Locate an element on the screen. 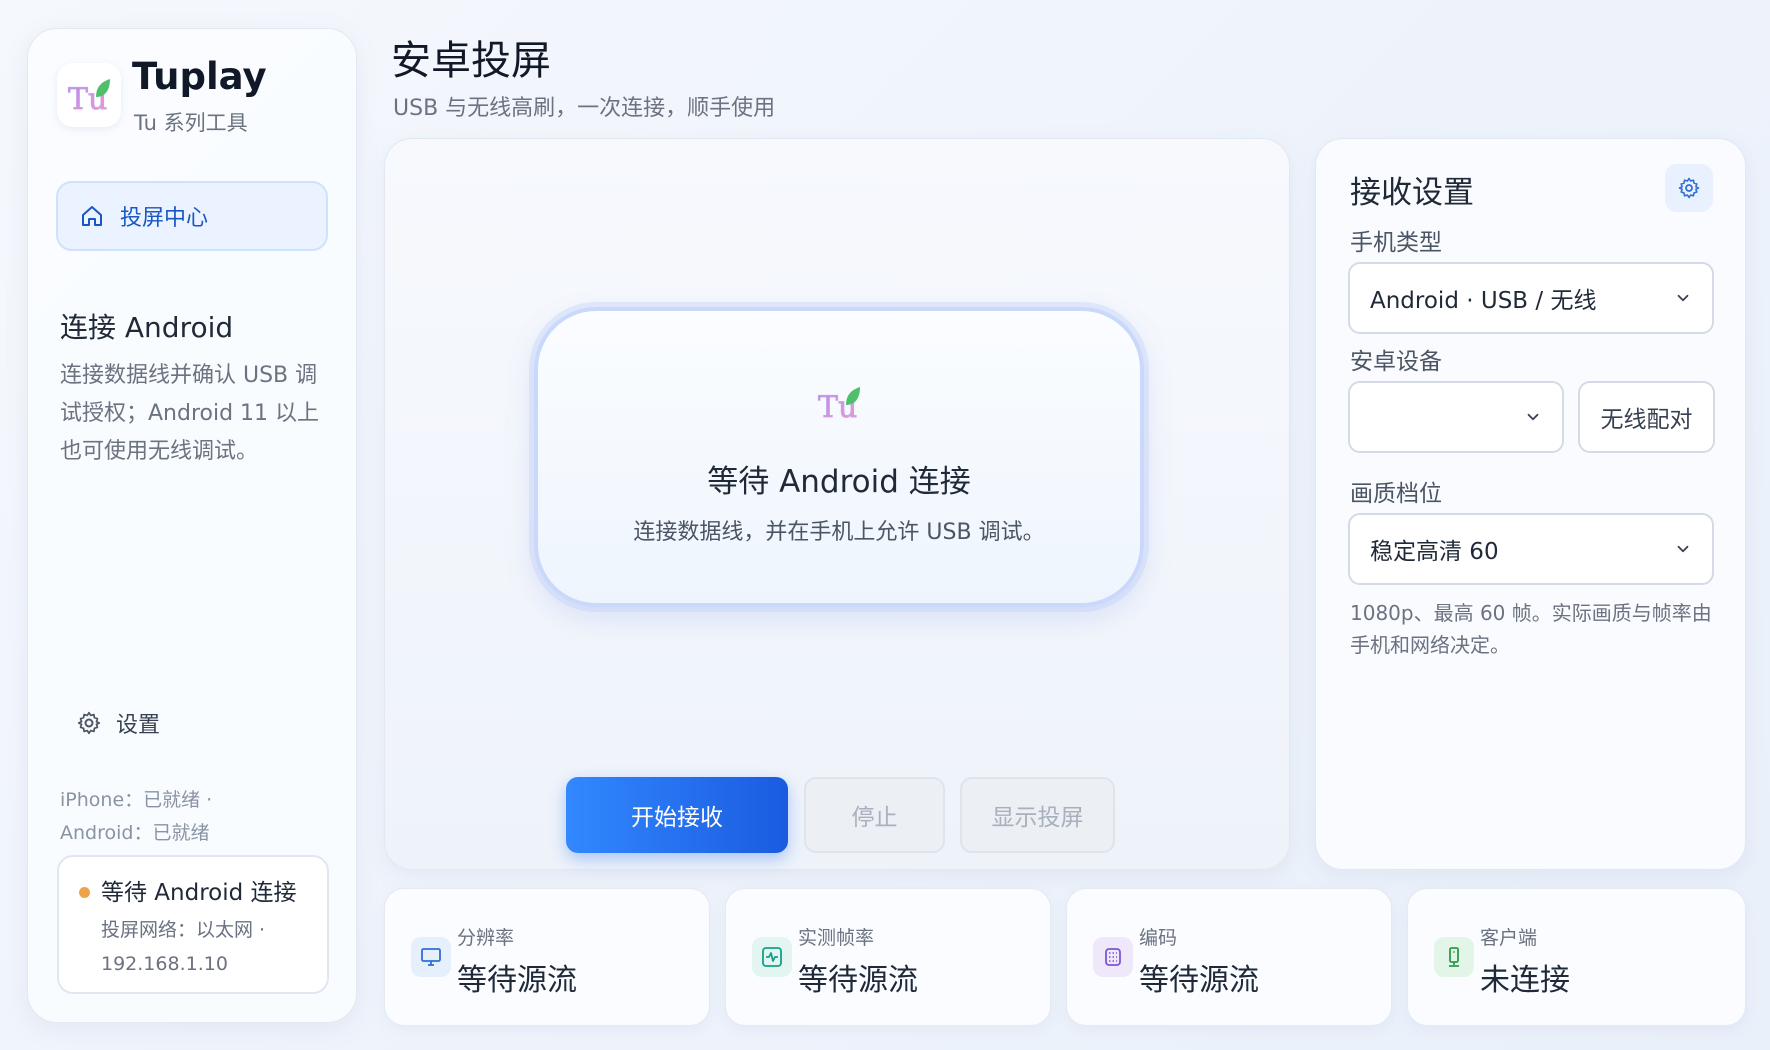 This screenshot has height=1050, width=1770. app-logo: Tu is located at coordinates (89, 95).